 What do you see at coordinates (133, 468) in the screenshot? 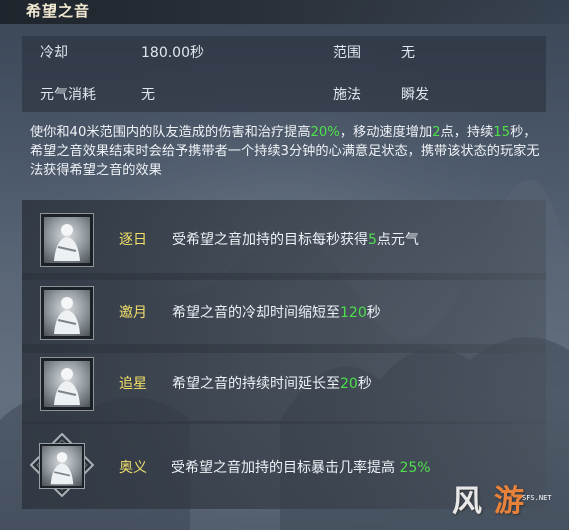
I see `talent-name: 奥义` at bounding box center [133, 468].